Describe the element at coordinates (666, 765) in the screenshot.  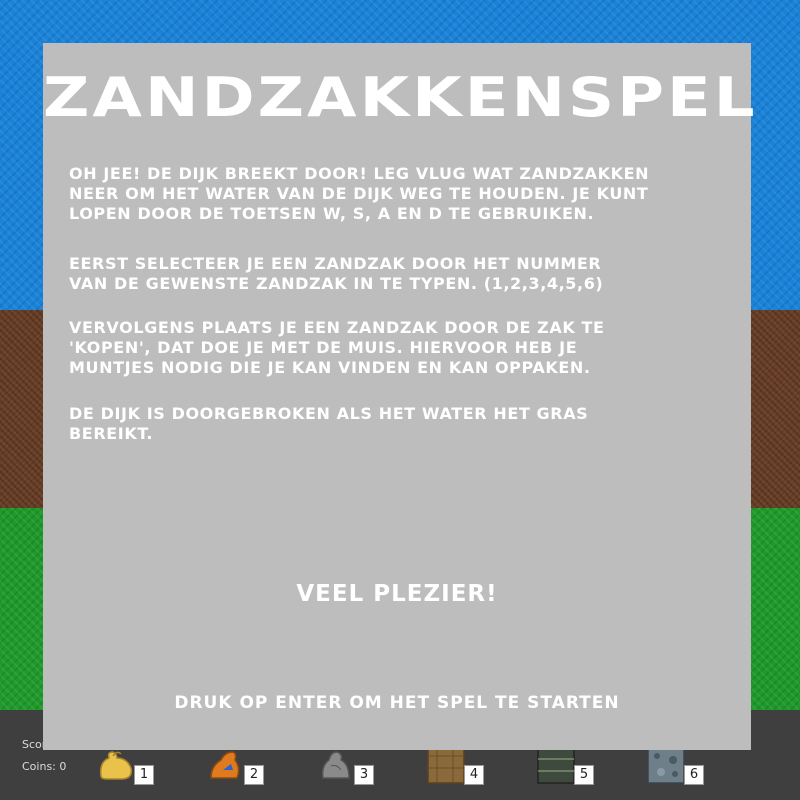
I see `stone-block-icon` at that location.